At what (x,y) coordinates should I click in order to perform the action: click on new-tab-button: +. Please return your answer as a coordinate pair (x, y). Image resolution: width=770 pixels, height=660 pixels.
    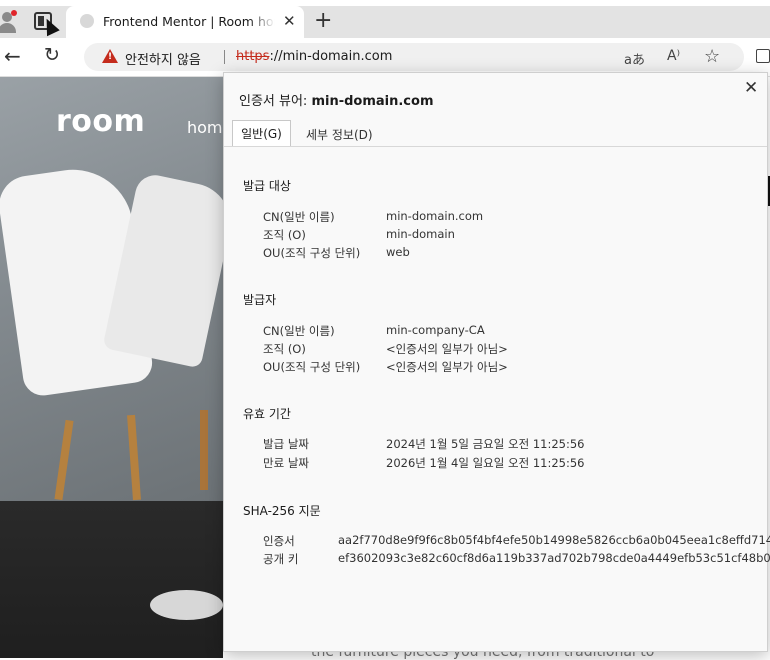
    Looking at the image, I should click on (323, 20).